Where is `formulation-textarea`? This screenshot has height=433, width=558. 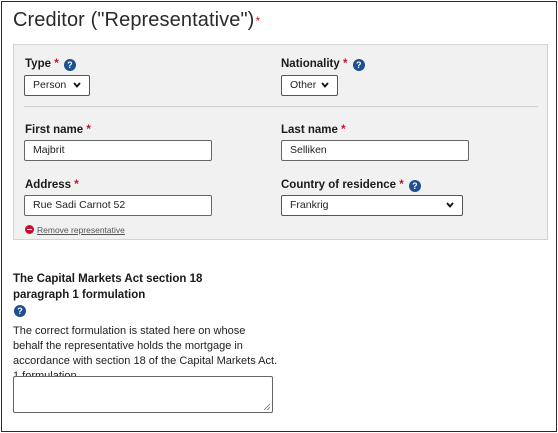
formulation-textarea is located at coordinates (143, 394).